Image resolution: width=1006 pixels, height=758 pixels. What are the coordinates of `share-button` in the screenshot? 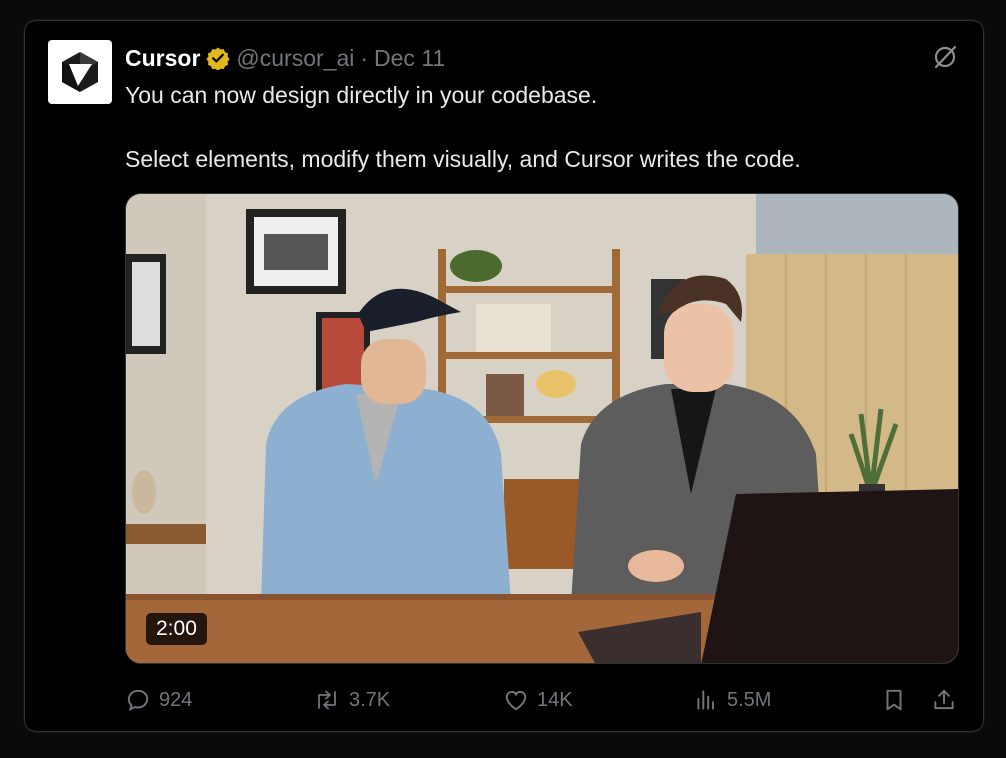 It's located at (944, 700).